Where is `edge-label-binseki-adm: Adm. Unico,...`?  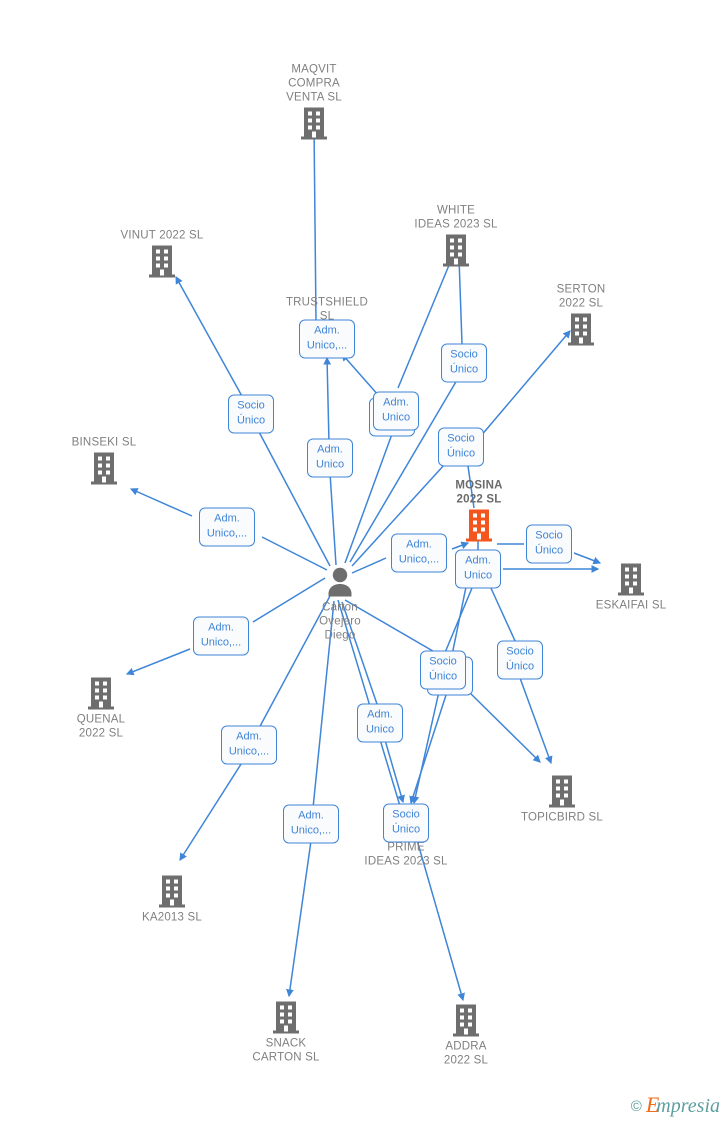
edge-label-binseki-adm: Adm. Unico,... is located at coordinates (227, 527).